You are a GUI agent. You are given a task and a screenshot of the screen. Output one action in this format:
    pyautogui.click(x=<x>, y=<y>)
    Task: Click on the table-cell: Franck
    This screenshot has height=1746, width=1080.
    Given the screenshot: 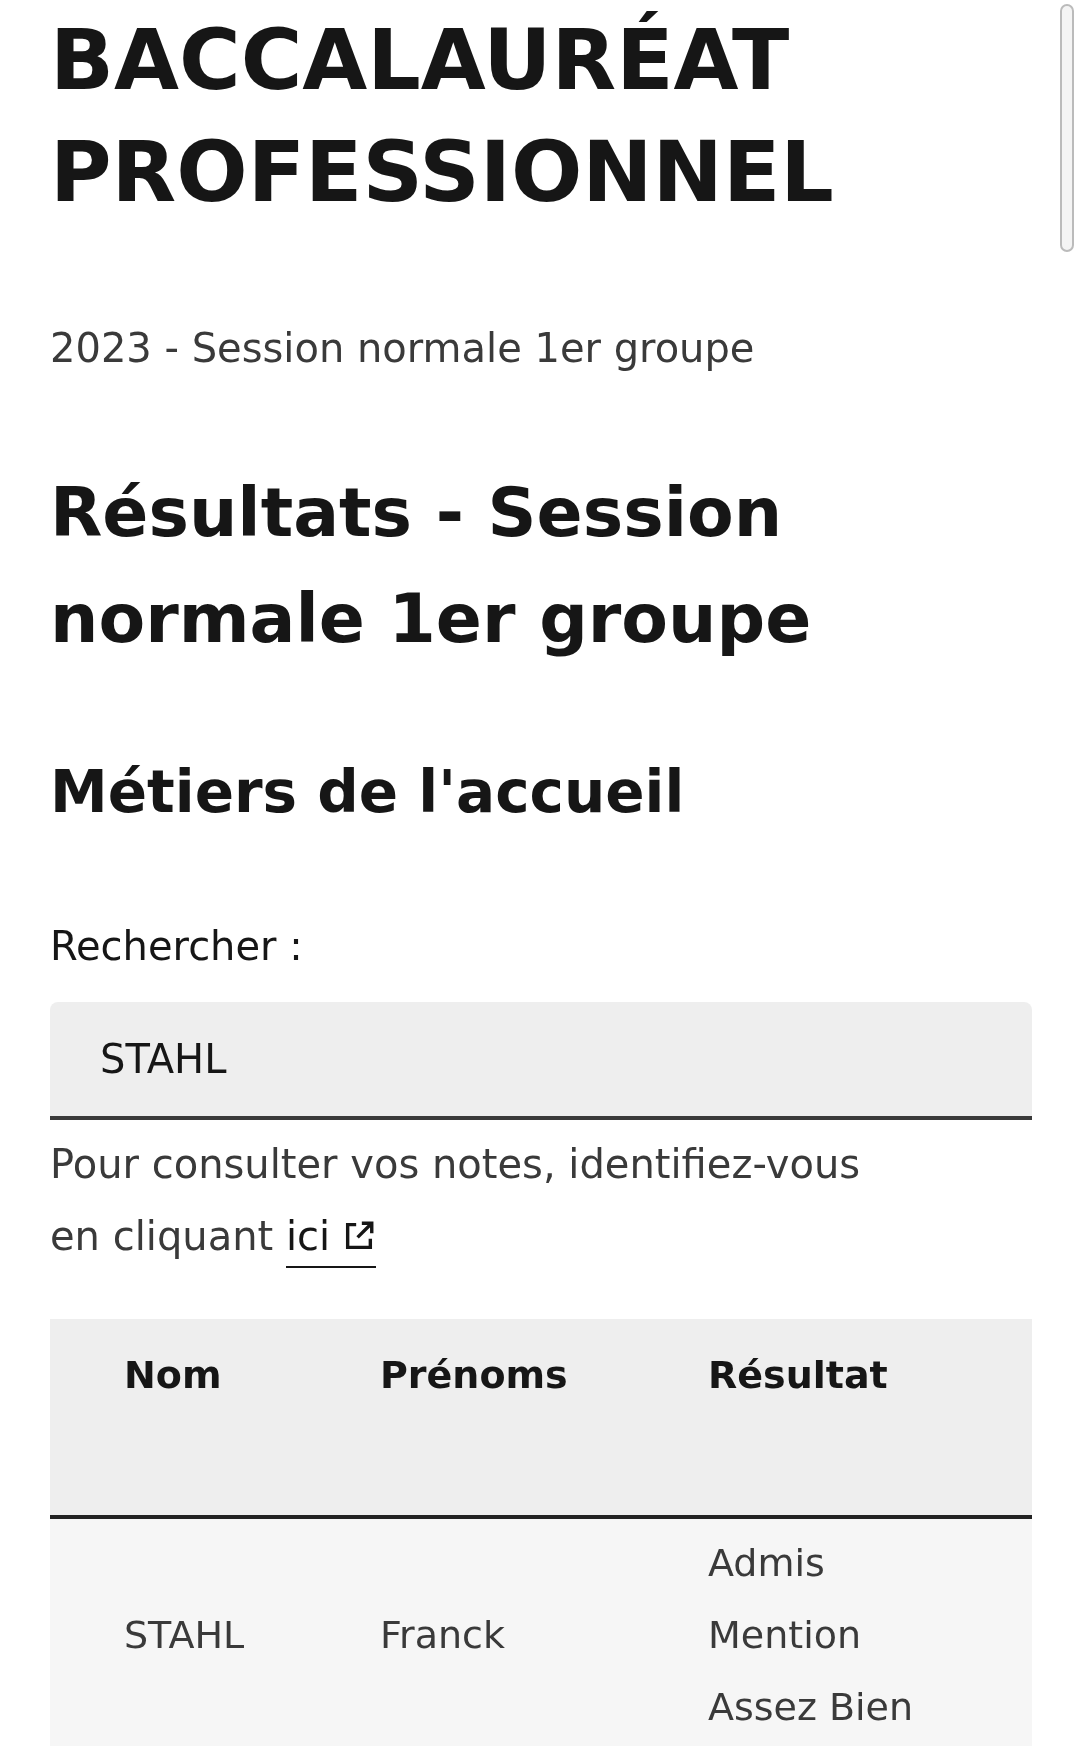 What is the action you would take?
    pyautogui.click(x=544, y=1631)
    